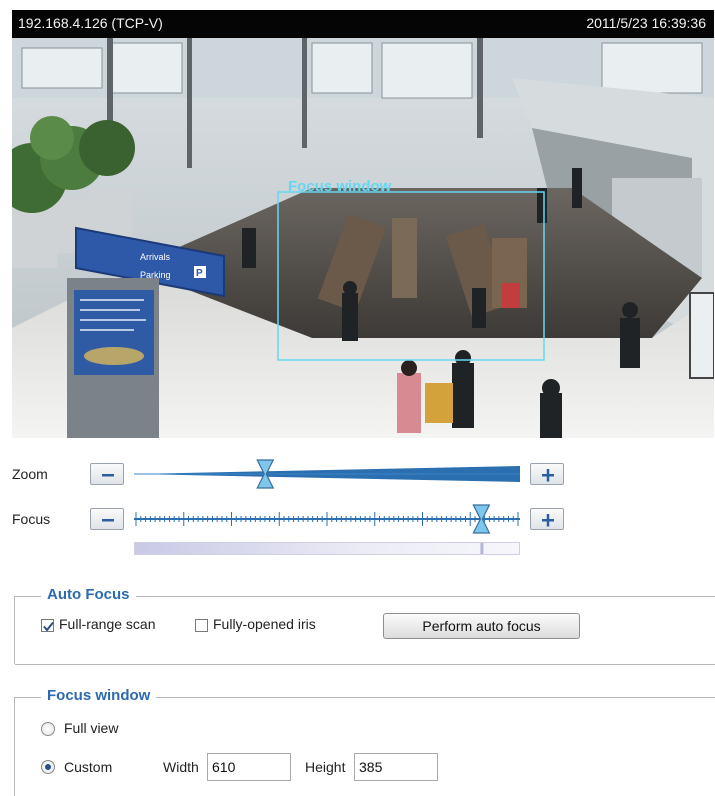 The height and width of the screenshot is (796, 715). I want to click on focus-far-button, so click(547, 519).